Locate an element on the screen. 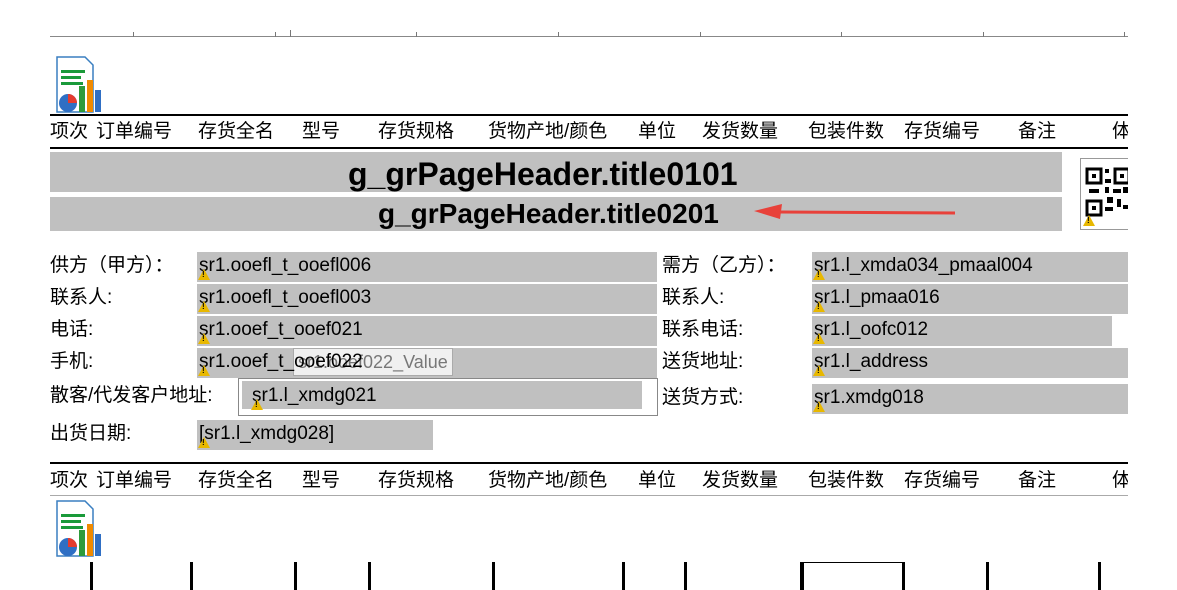 This screenshot has height=590, width=1177. field-label: 送货地址: is located at coordinates (703, 361).